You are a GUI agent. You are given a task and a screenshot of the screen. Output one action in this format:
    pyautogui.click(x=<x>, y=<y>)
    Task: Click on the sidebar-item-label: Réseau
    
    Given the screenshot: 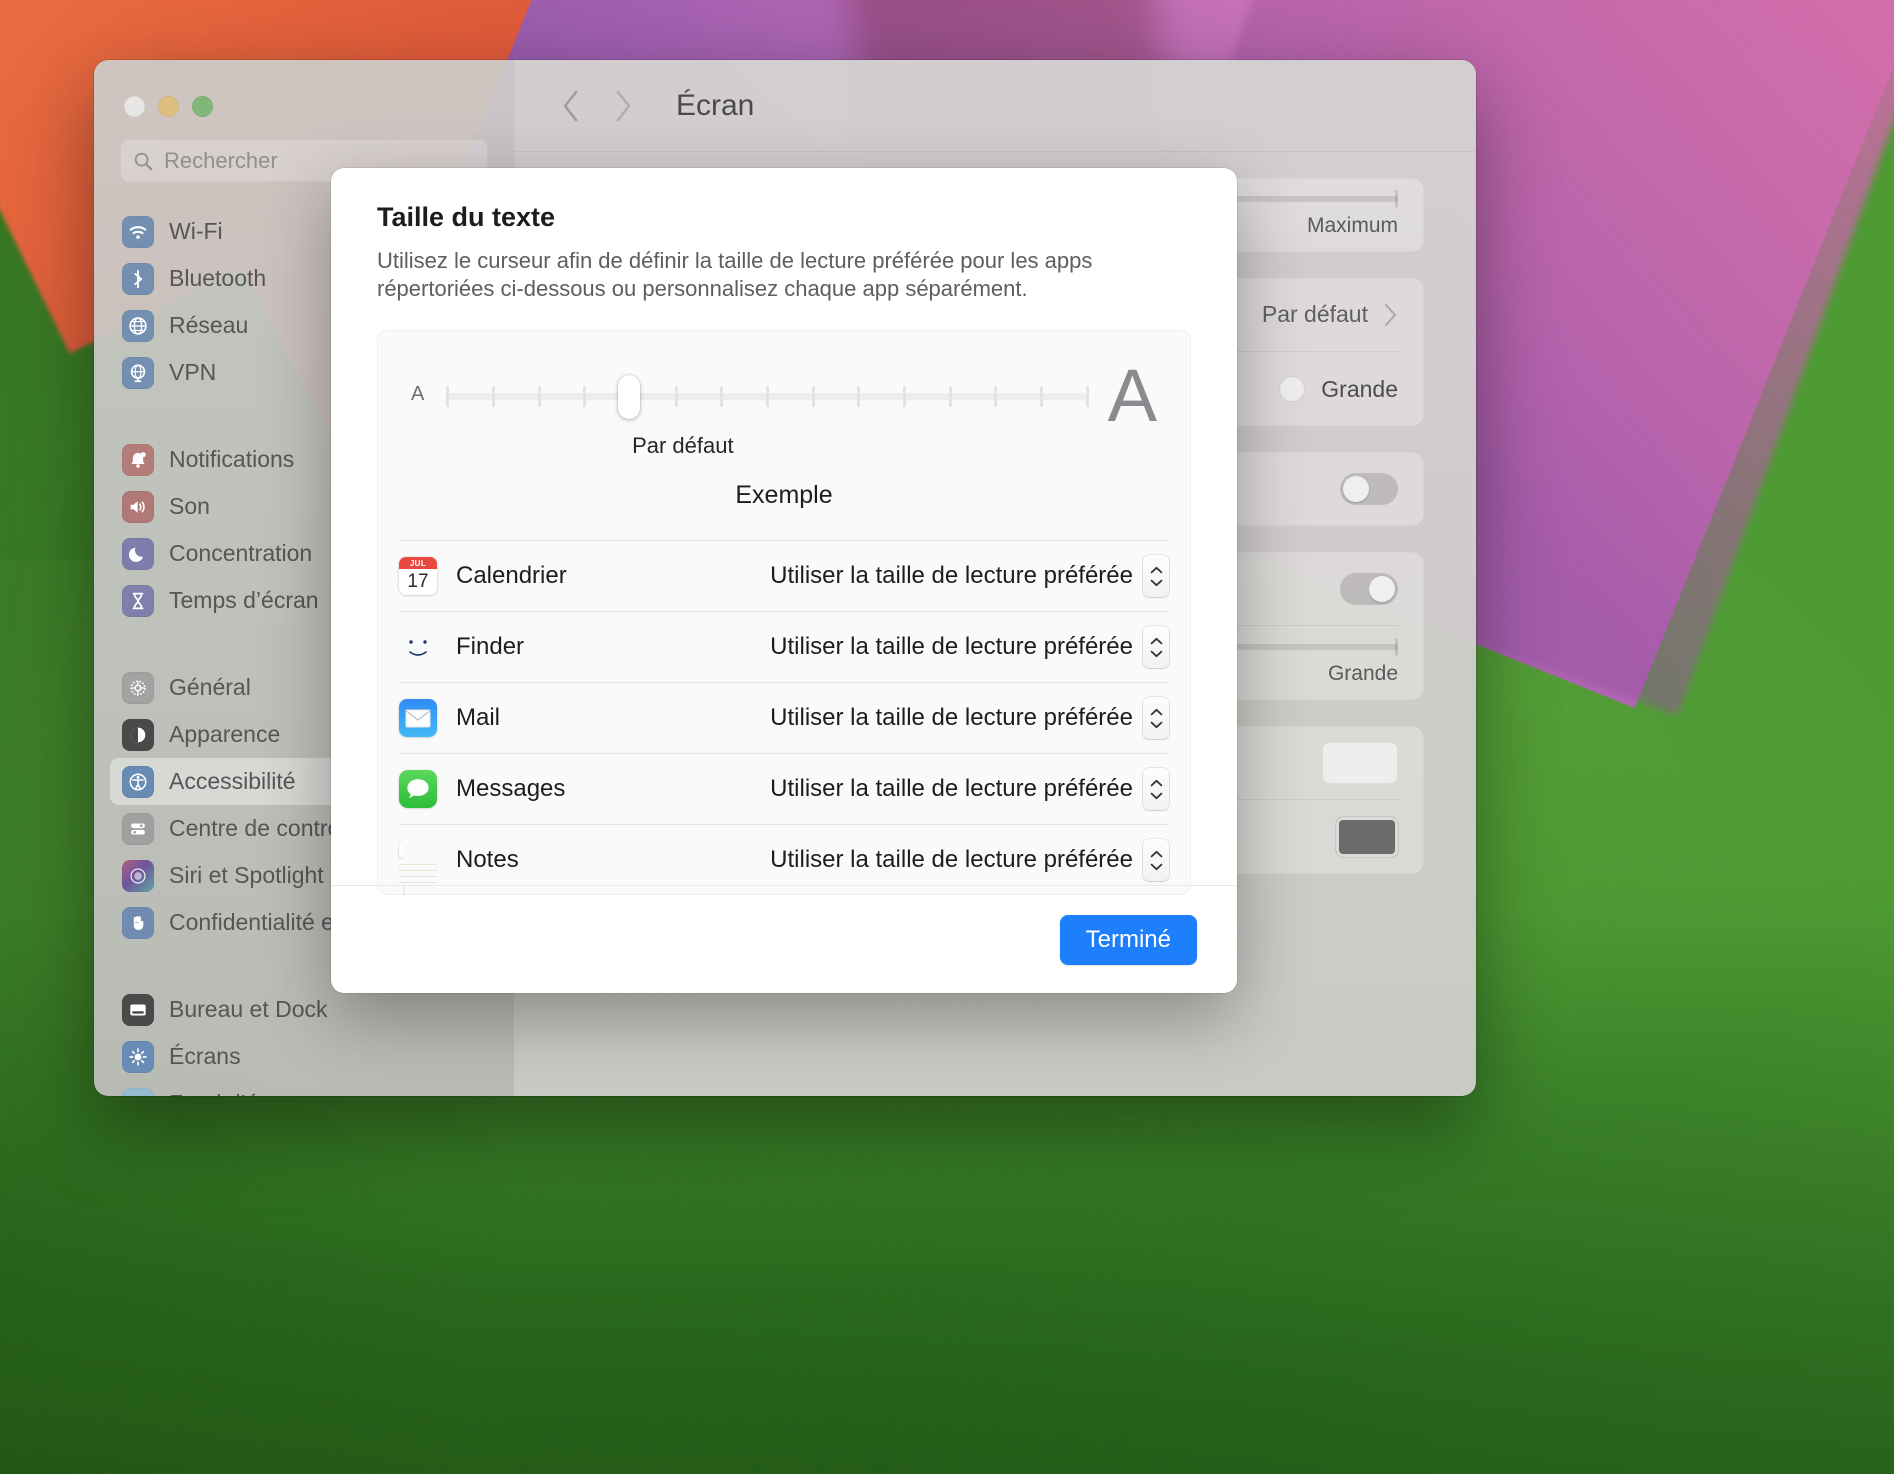 What is the action you would take?
    pyautogui.click(x=209, y=325)
    